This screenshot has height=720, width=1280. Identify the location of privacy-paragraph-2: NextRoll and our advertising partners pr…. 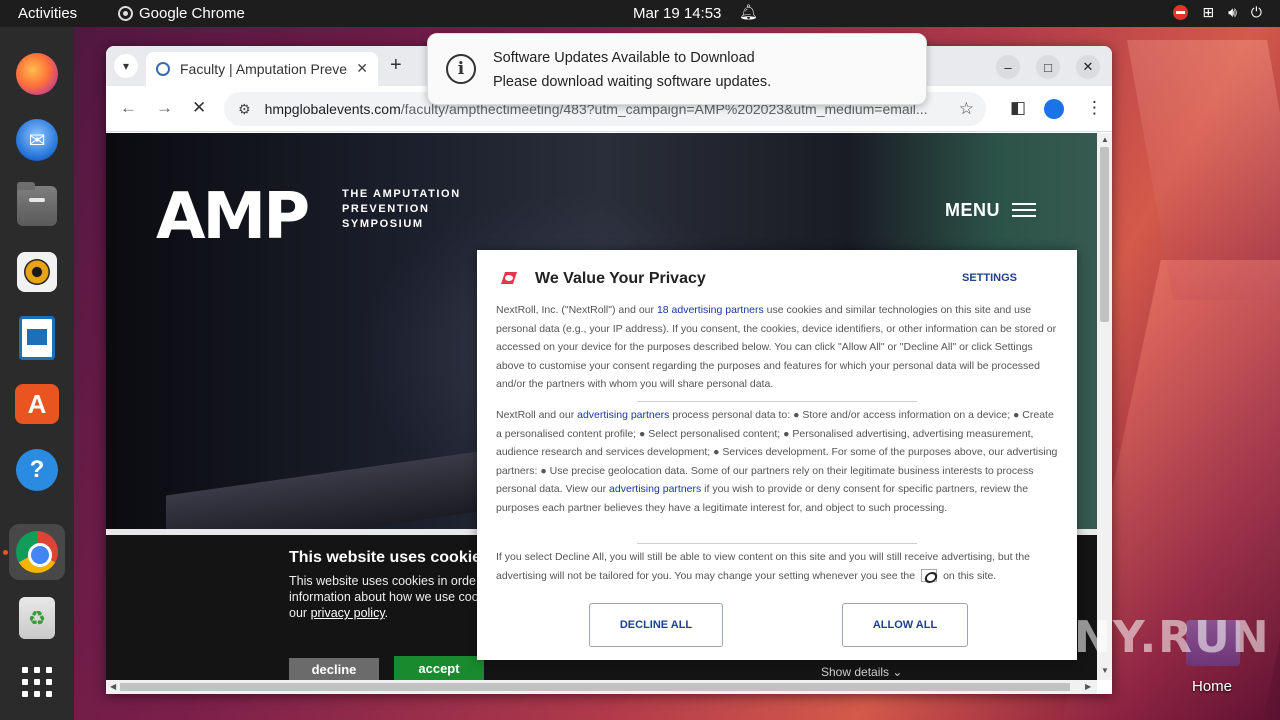
(777, 461).